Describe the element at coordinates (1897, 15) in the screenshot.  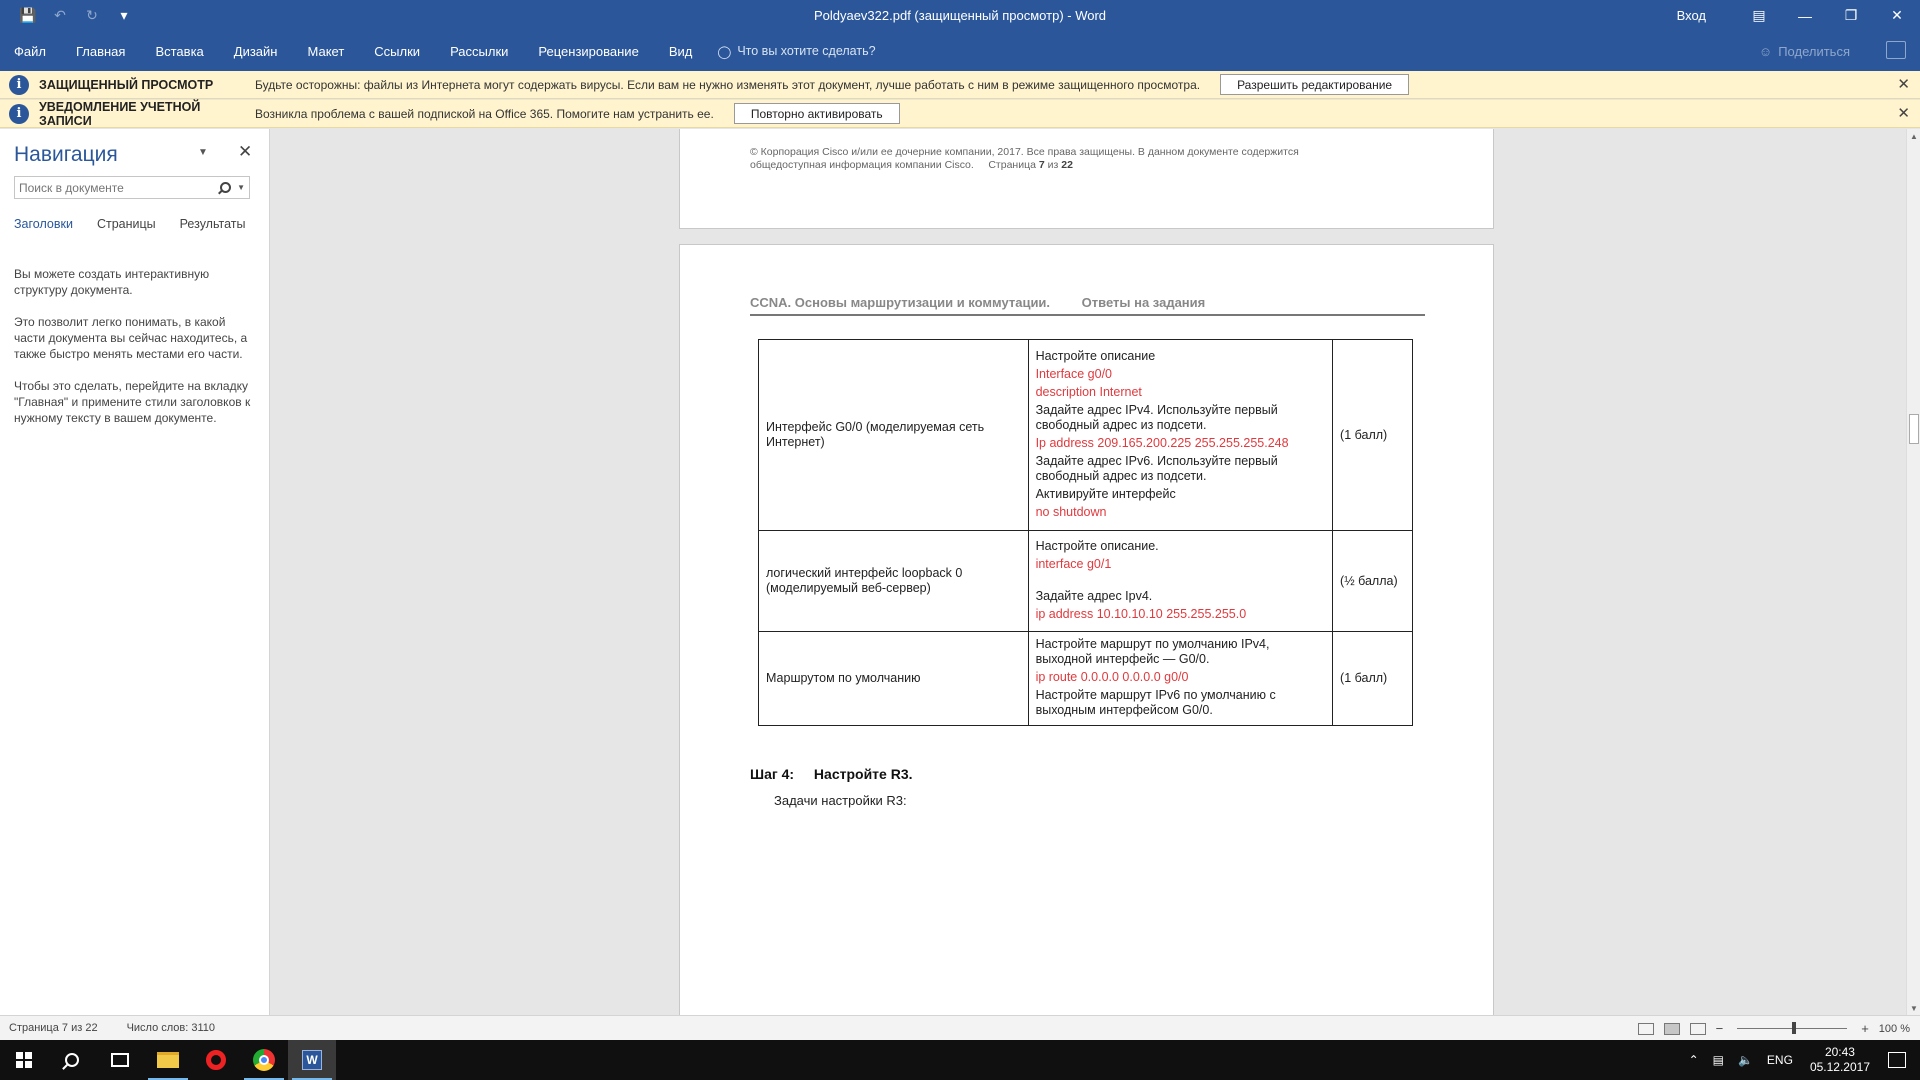
I see `close-window-icon: ✕` at that location.